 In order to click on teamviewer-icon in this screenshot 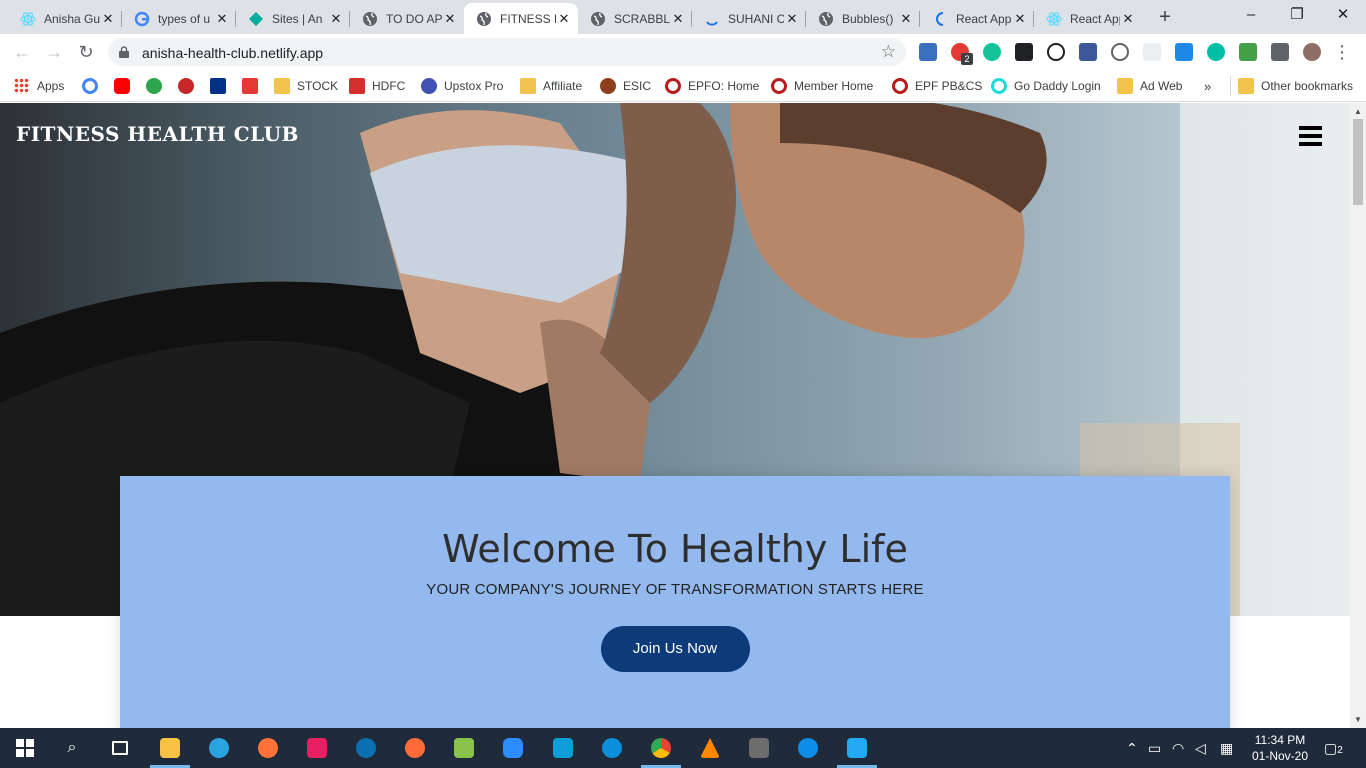, I will do `click(808, 748)`.